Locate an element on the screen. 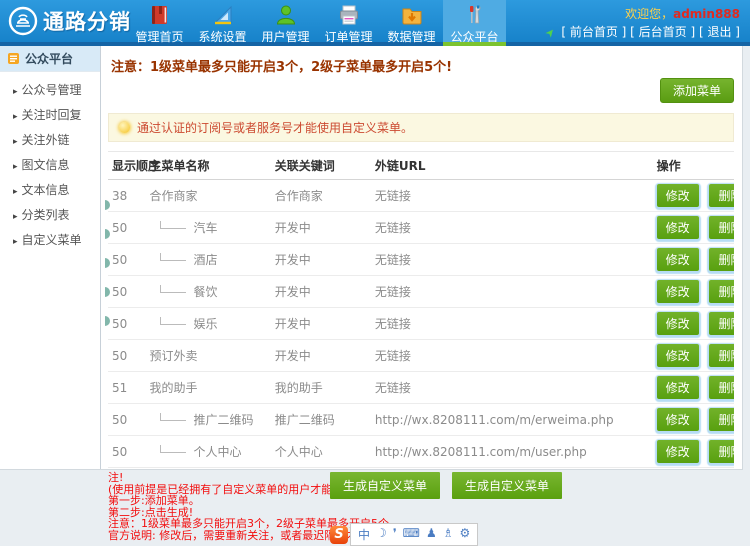  nav-item-system-settings: 系统设置 is located at coordinates (222, 23).